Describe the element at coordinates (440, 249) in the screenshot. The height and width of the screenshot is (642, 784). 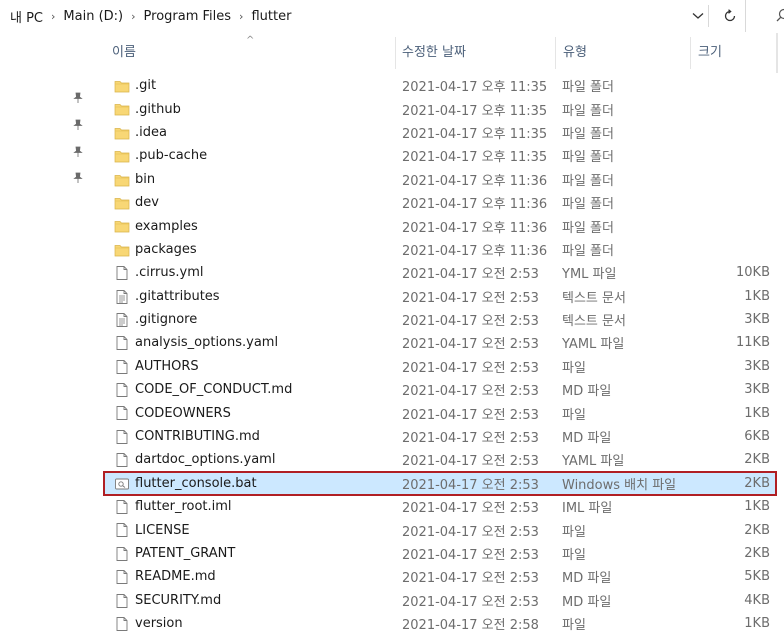
I see `file-row: packages 2021-04-17 오후 11:36 파일 폴더` at that location.